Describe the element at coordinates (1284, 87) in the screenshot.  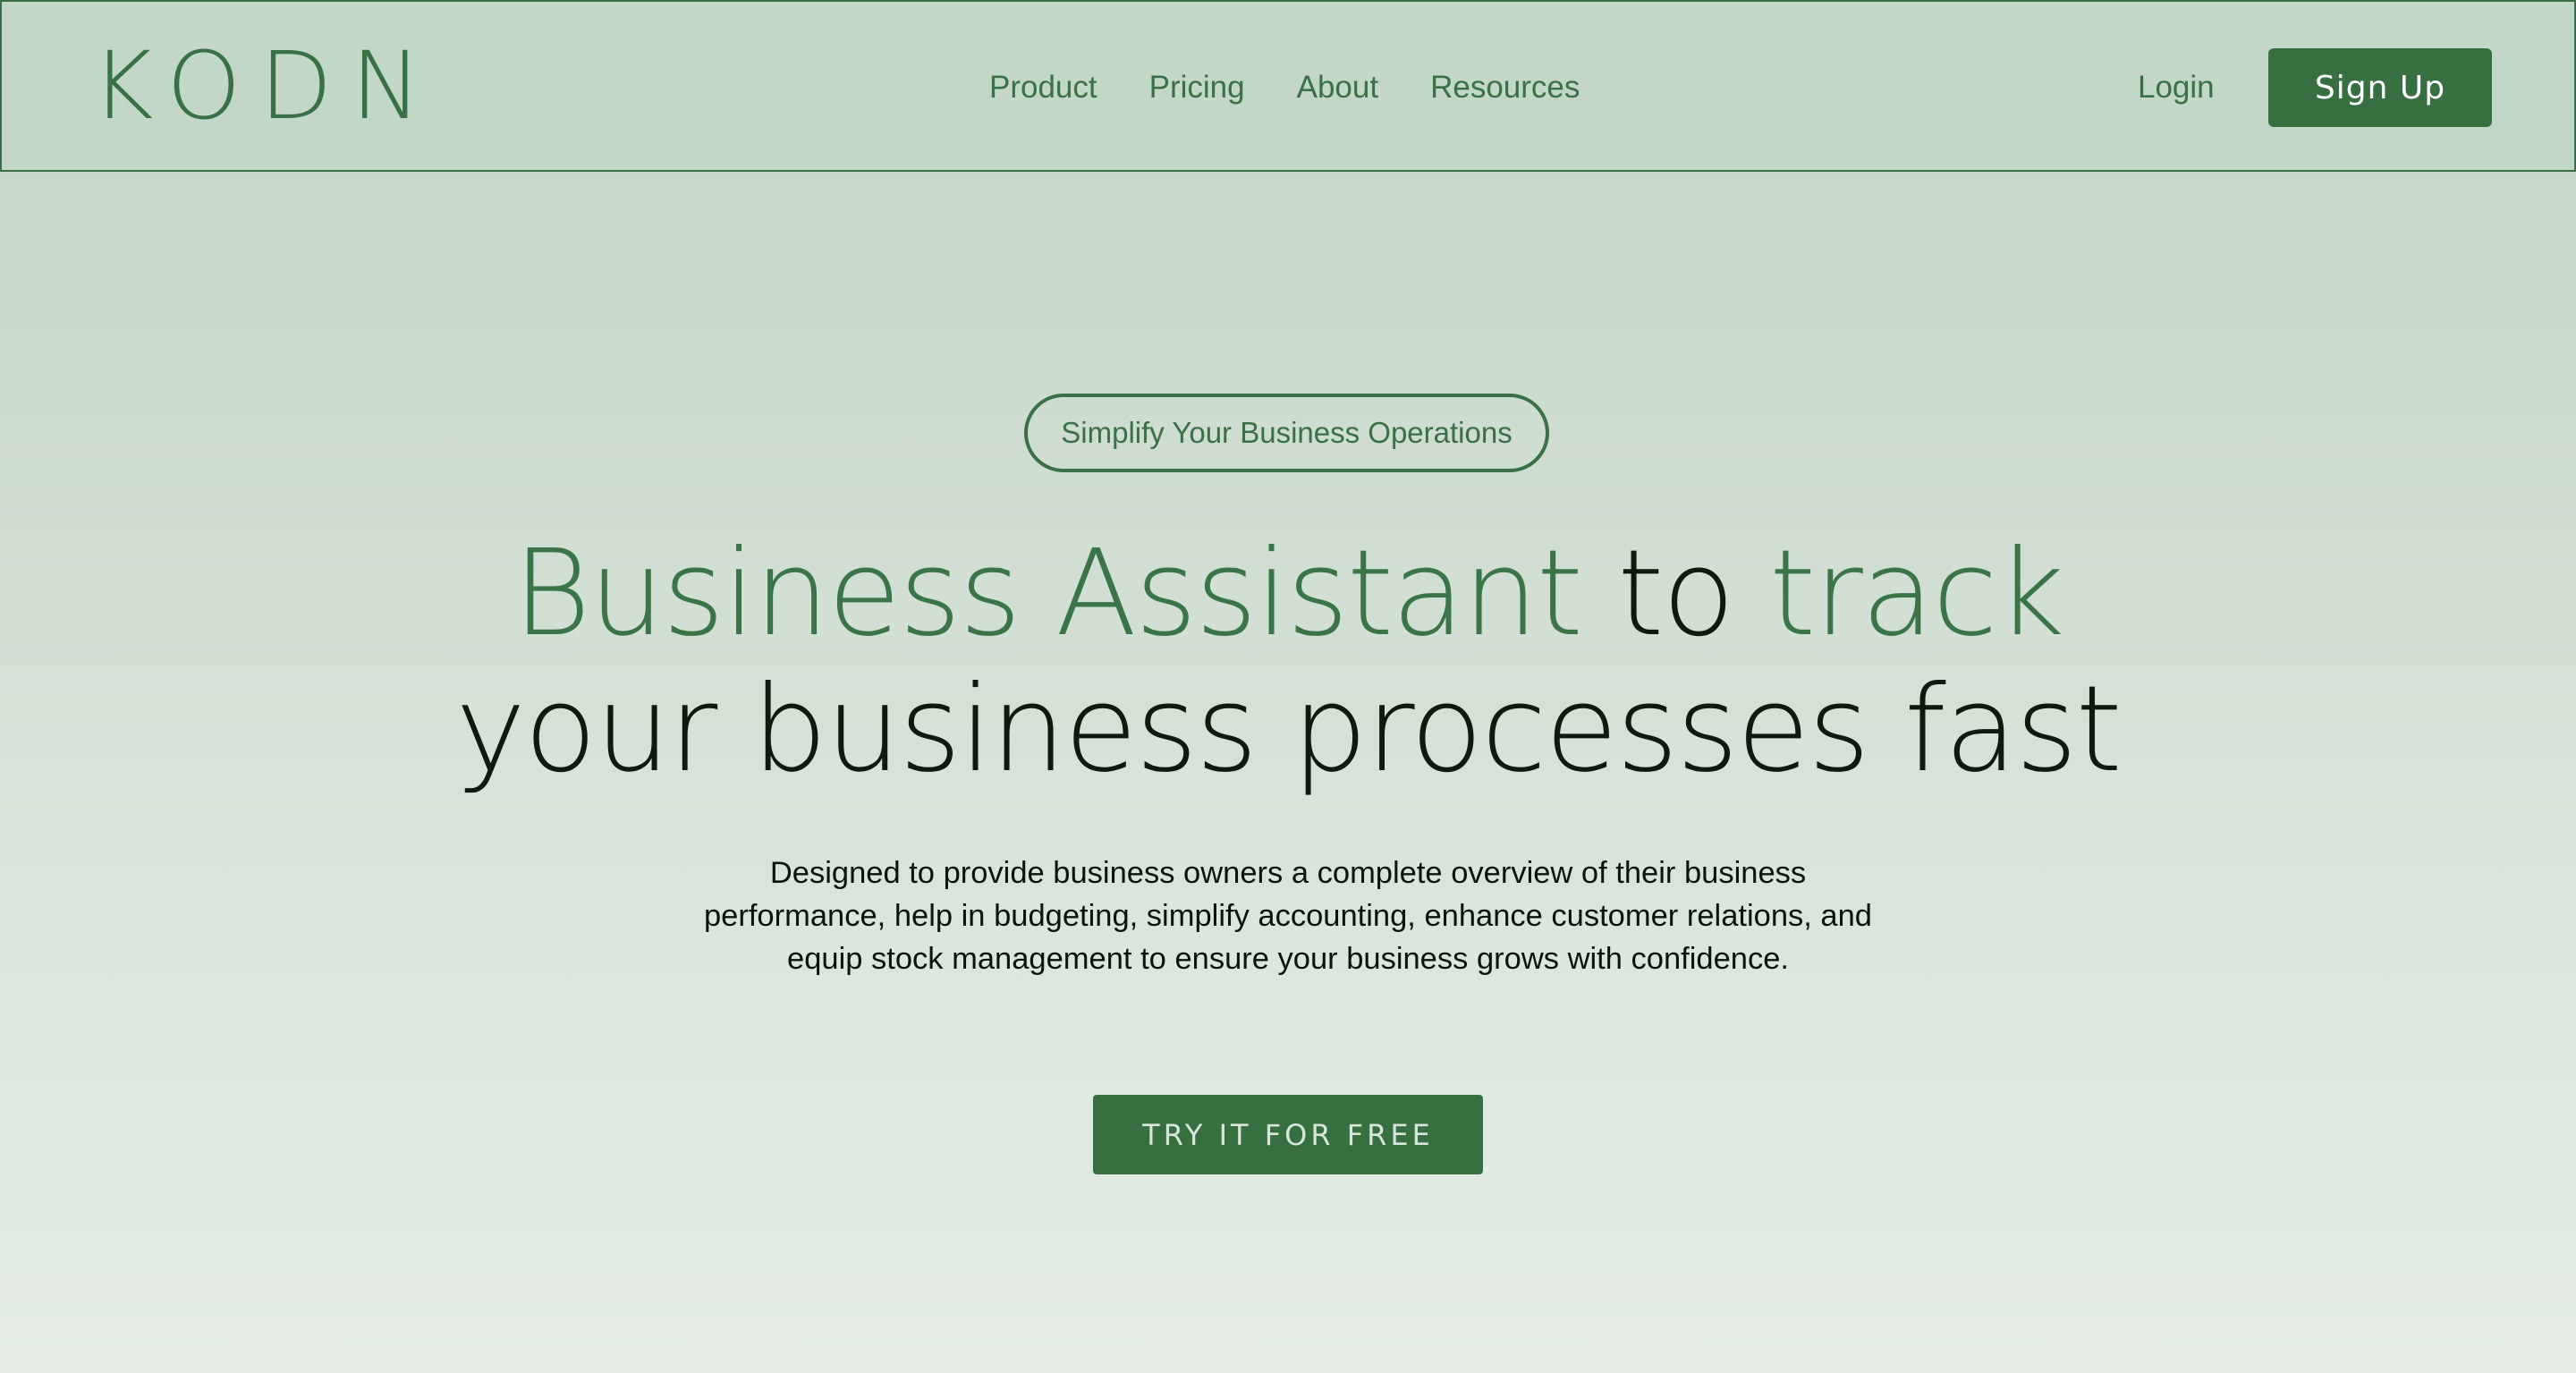
I see `nav-links: Product Pricing About Resources` at that location.